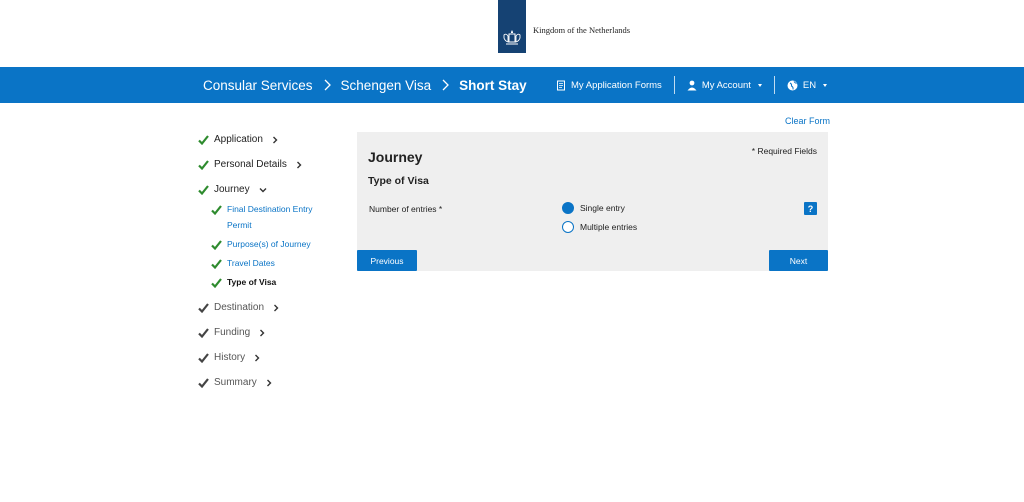  What do you see at coordinates (582, 30) in the screenshot?
I see `logo-text: Kingdom of the Netherlands` at bounding box center [582, 30].